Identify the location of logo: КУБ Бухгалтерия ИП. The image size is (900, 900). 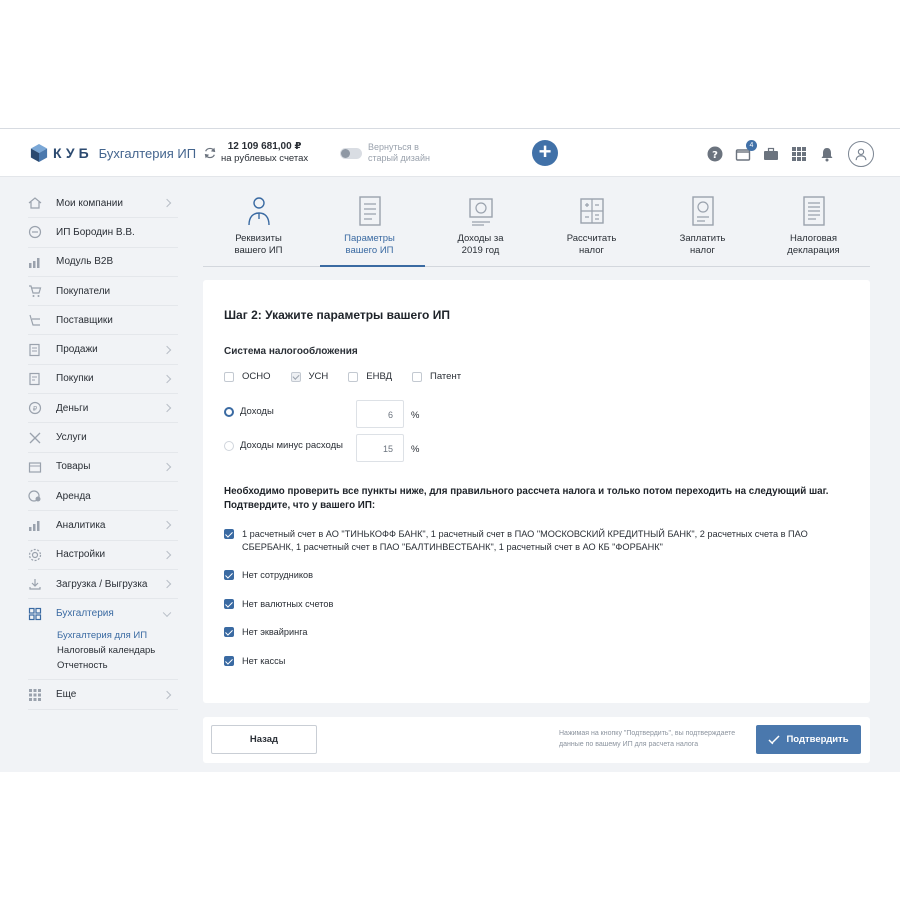
(113, 153).